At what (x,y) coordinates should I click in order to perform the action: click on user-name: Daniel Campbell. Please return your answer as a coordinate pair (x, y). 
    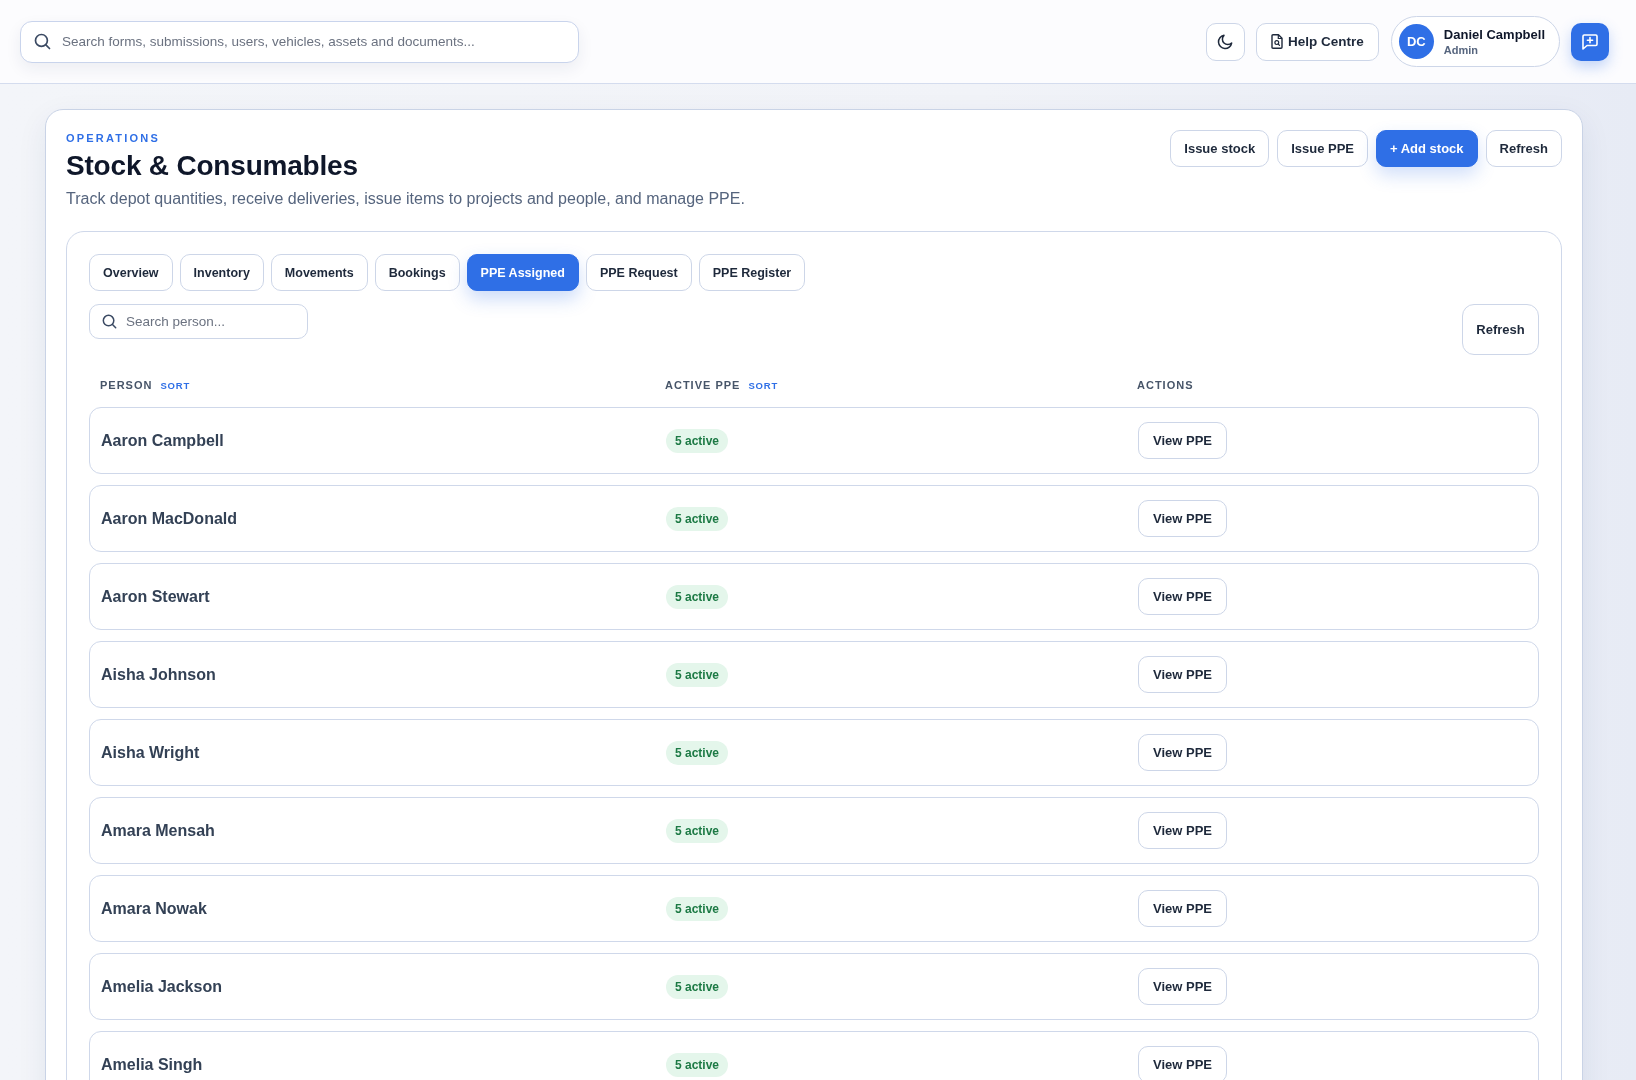
    Looking at the image, I should click on (1494, 34).